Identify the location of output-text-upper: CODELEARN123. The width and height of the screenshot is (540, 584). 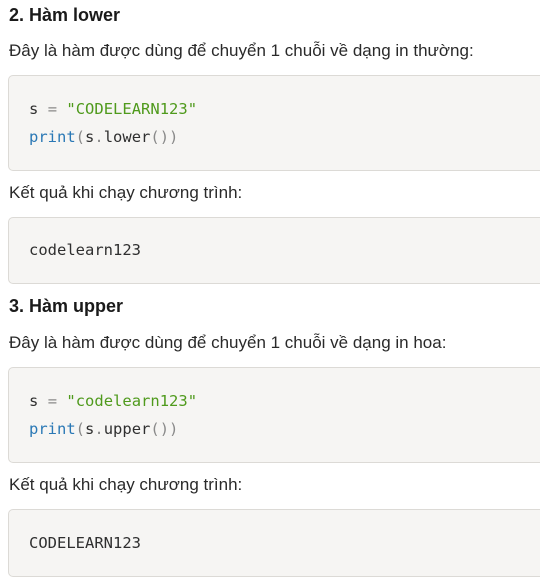
(85, 543).